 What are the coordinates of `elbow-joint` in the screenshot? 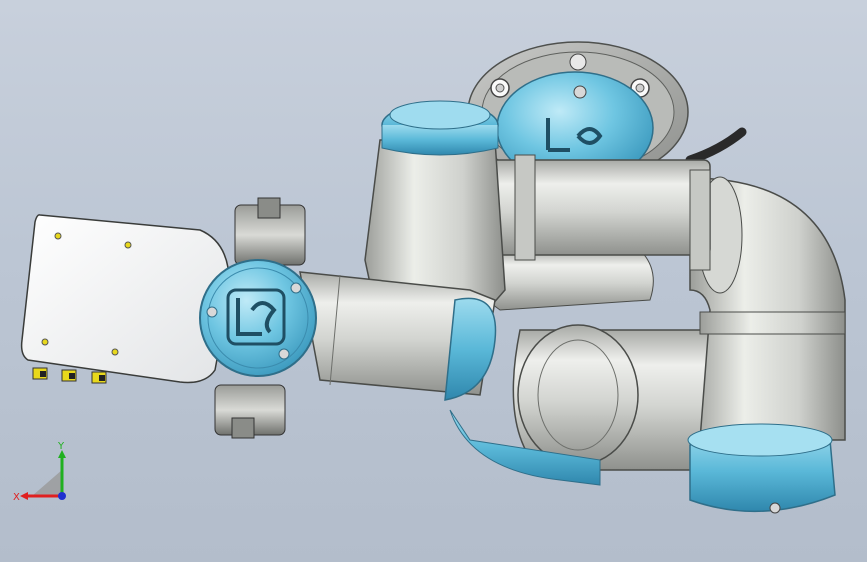 It's located at (767, 308).